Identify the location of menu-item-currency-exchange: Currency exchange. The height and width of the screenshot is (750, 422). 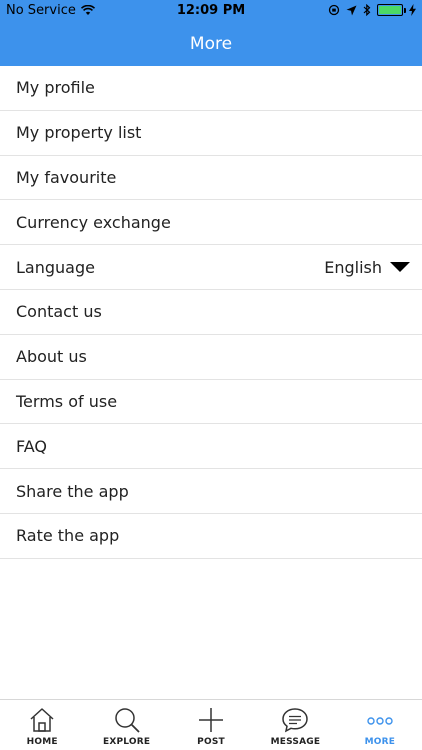
(211, 223).